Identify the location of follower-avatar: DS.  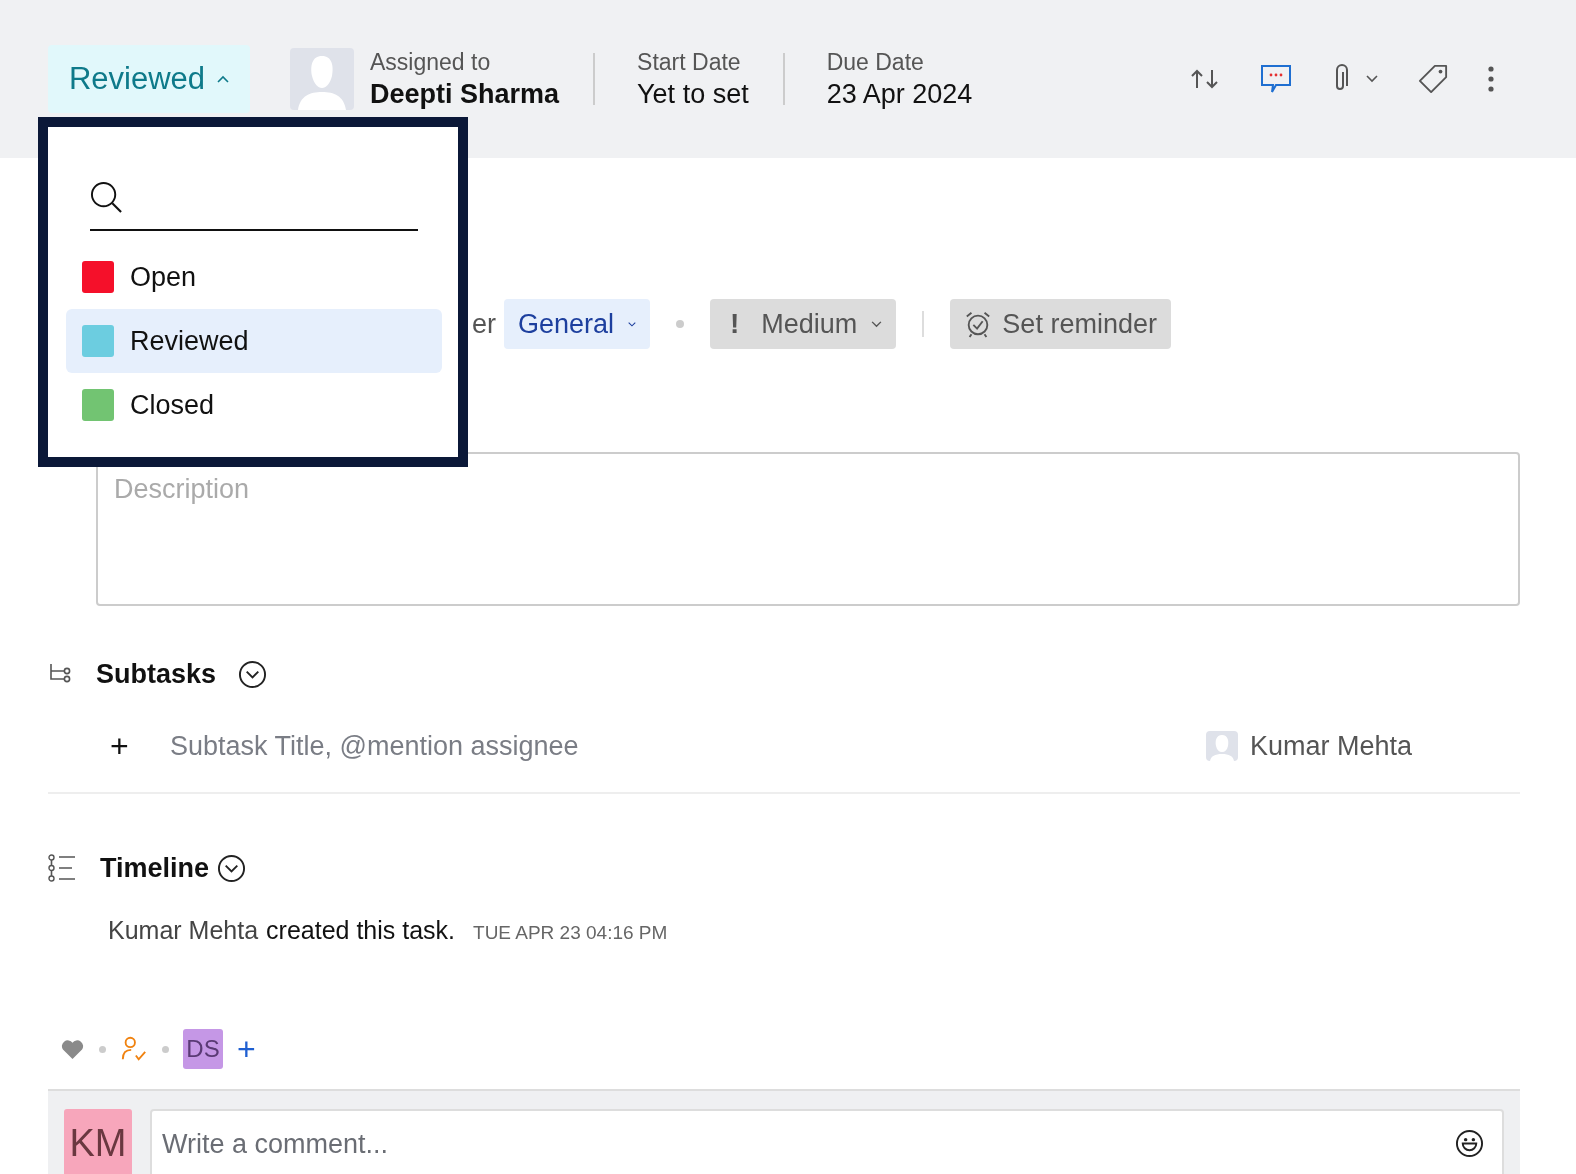
(203, 1049).